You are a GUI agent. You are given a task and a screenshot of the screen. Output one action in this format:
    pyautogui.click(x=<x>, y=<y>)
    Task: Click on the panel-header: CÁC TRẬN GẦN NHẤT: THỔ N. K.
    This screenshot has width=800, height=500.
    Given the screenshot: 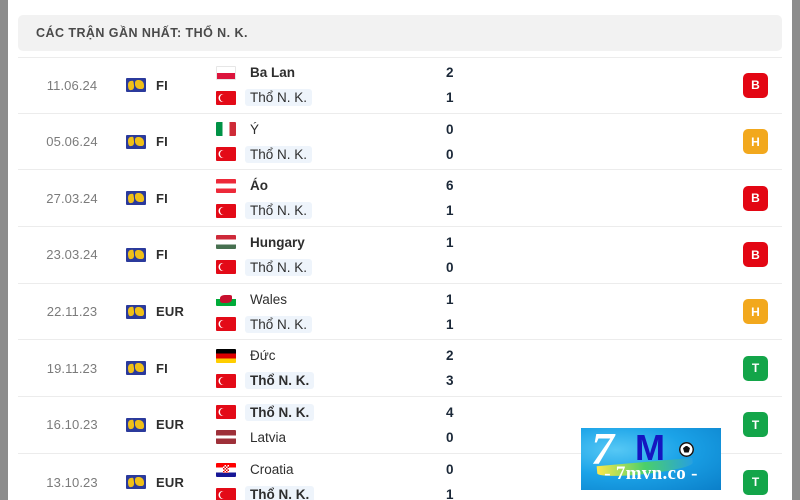 What is the action you would take?
    pyautogui.click(x=400, y=33)
    